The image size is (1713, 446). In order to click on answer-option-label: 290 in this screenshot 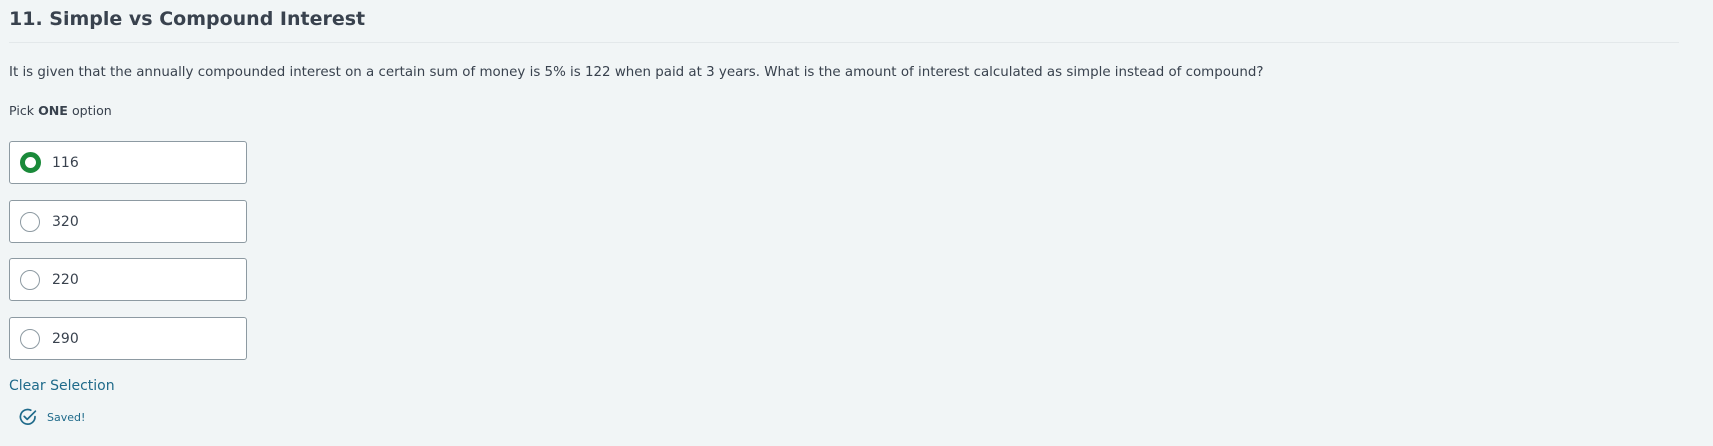, I will do `click(65, 338)`.